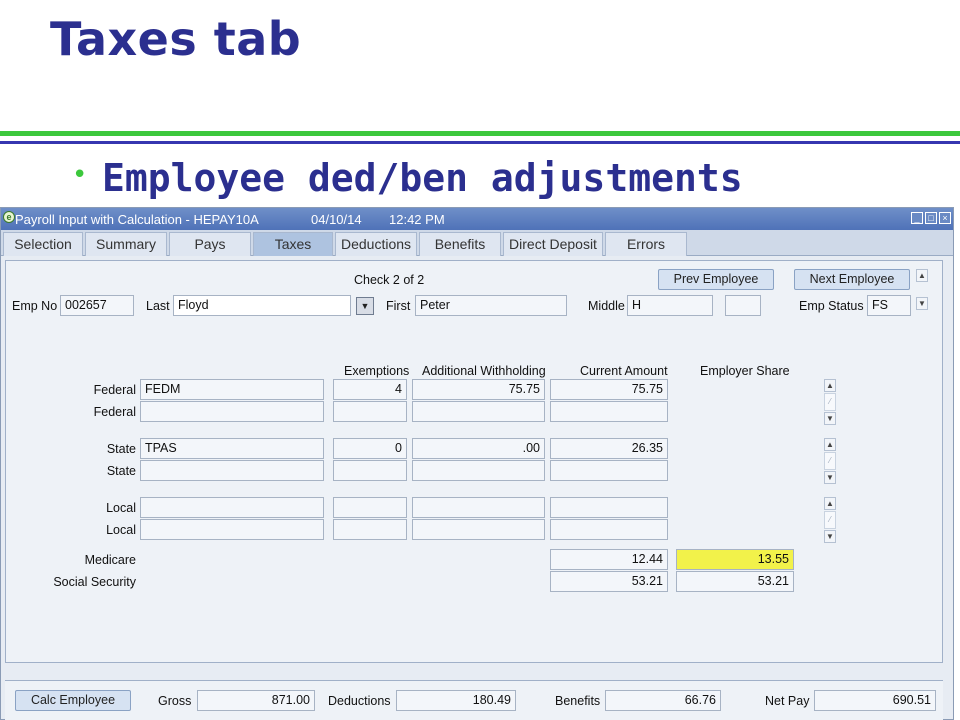 The height and width of the screenshot is (720, 960). What do you see at coordinates (945, 218) in the screenshot?
I see `close-icon: ×` at bounding box center [945, 218].